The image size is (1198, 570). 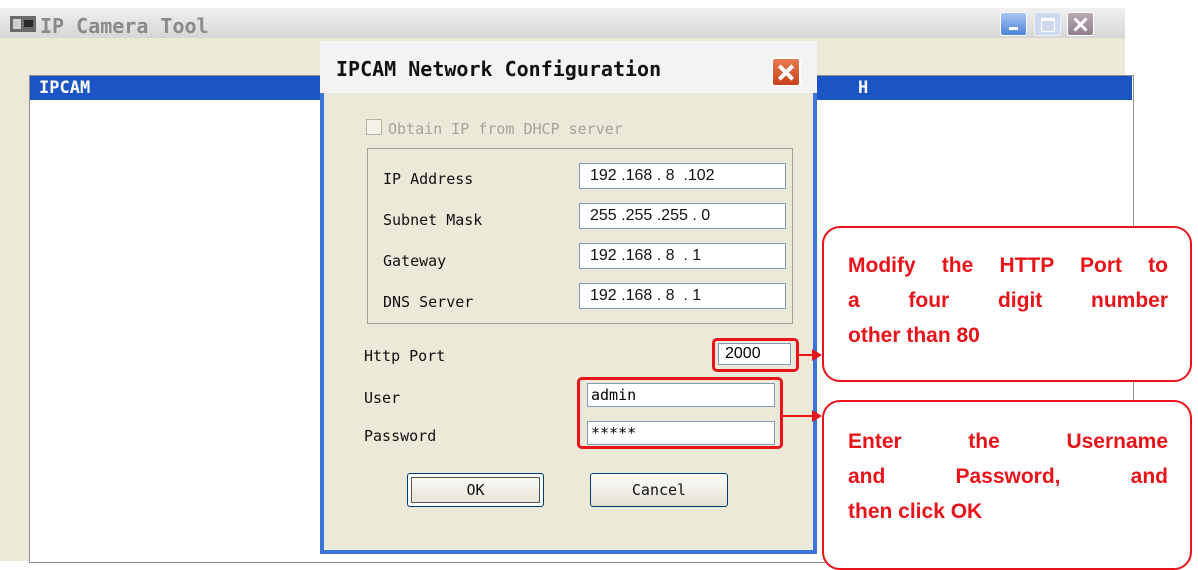 What do you see at coordinates (1047, 24) in the screenshot?
I see `maximize-button` at bounding box center [1047, 24].